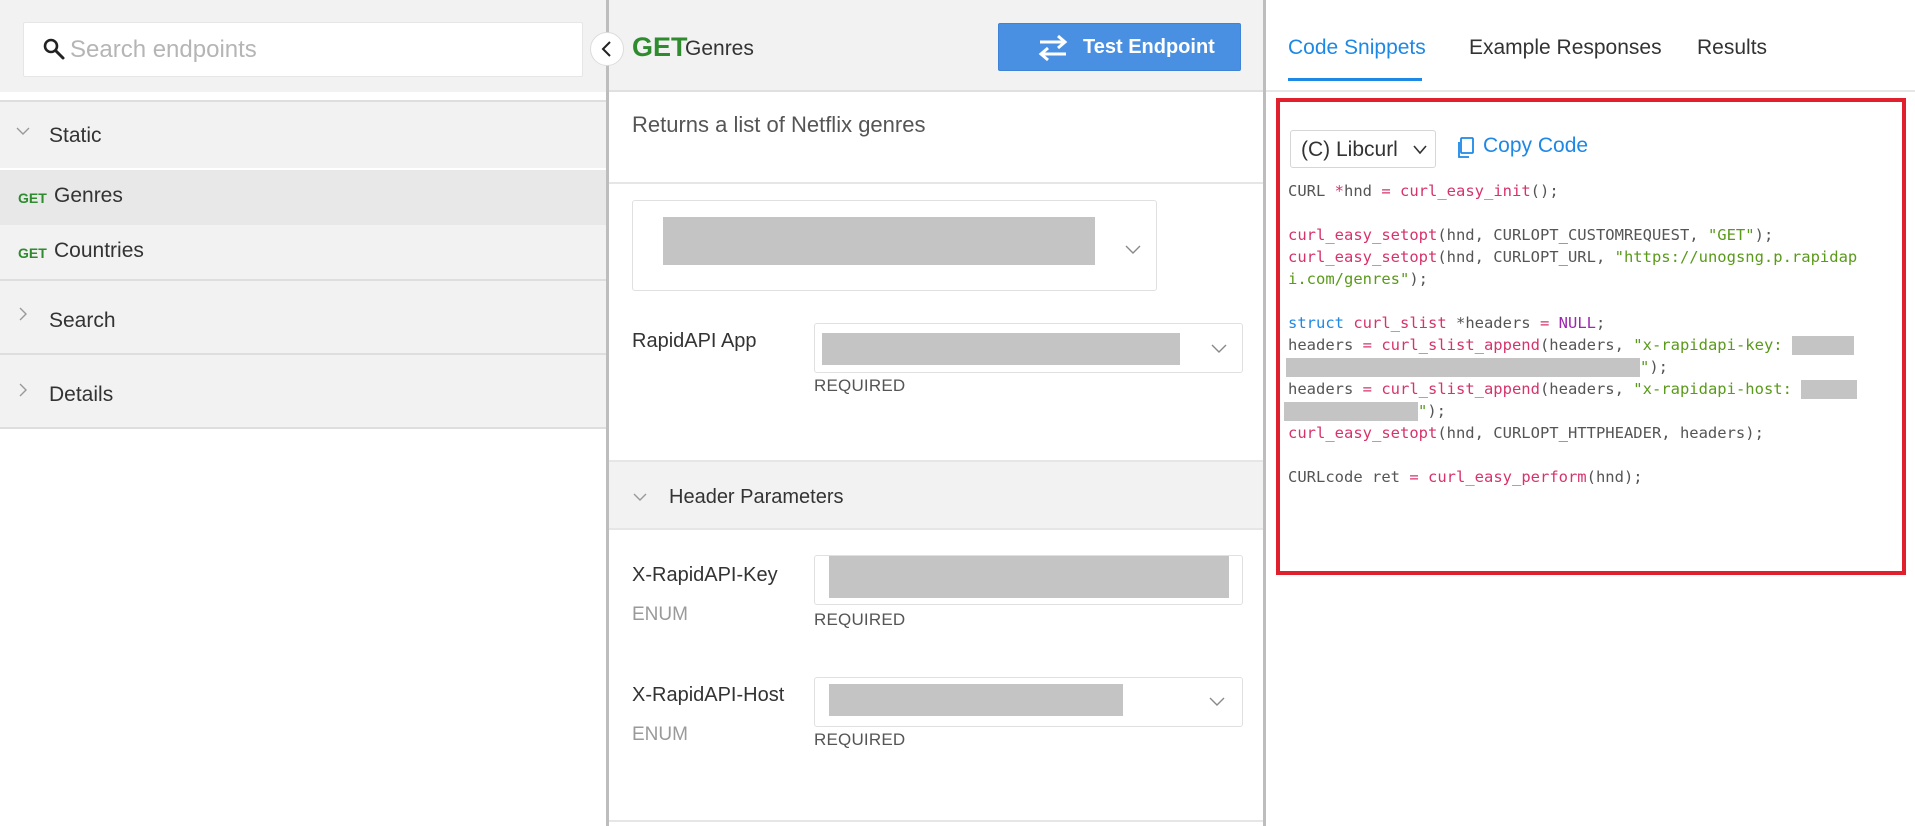 This screenshot has height=826, width=1915. I want to click on endpoint-name: Countries, so click(99, 250).